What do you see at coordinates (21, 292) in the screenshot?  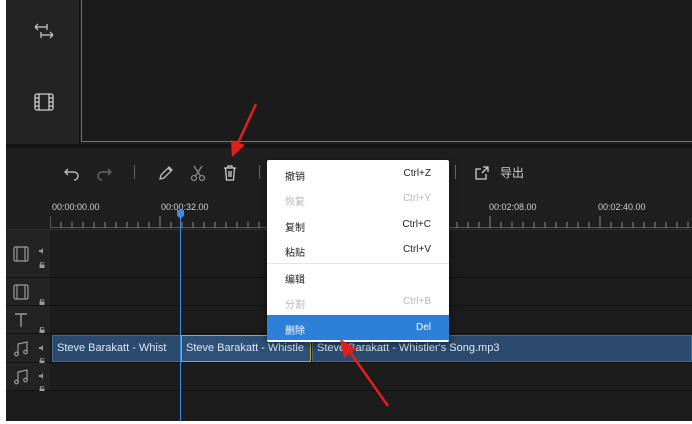 I see `image-track-icon` at bounding box center [21, 292].